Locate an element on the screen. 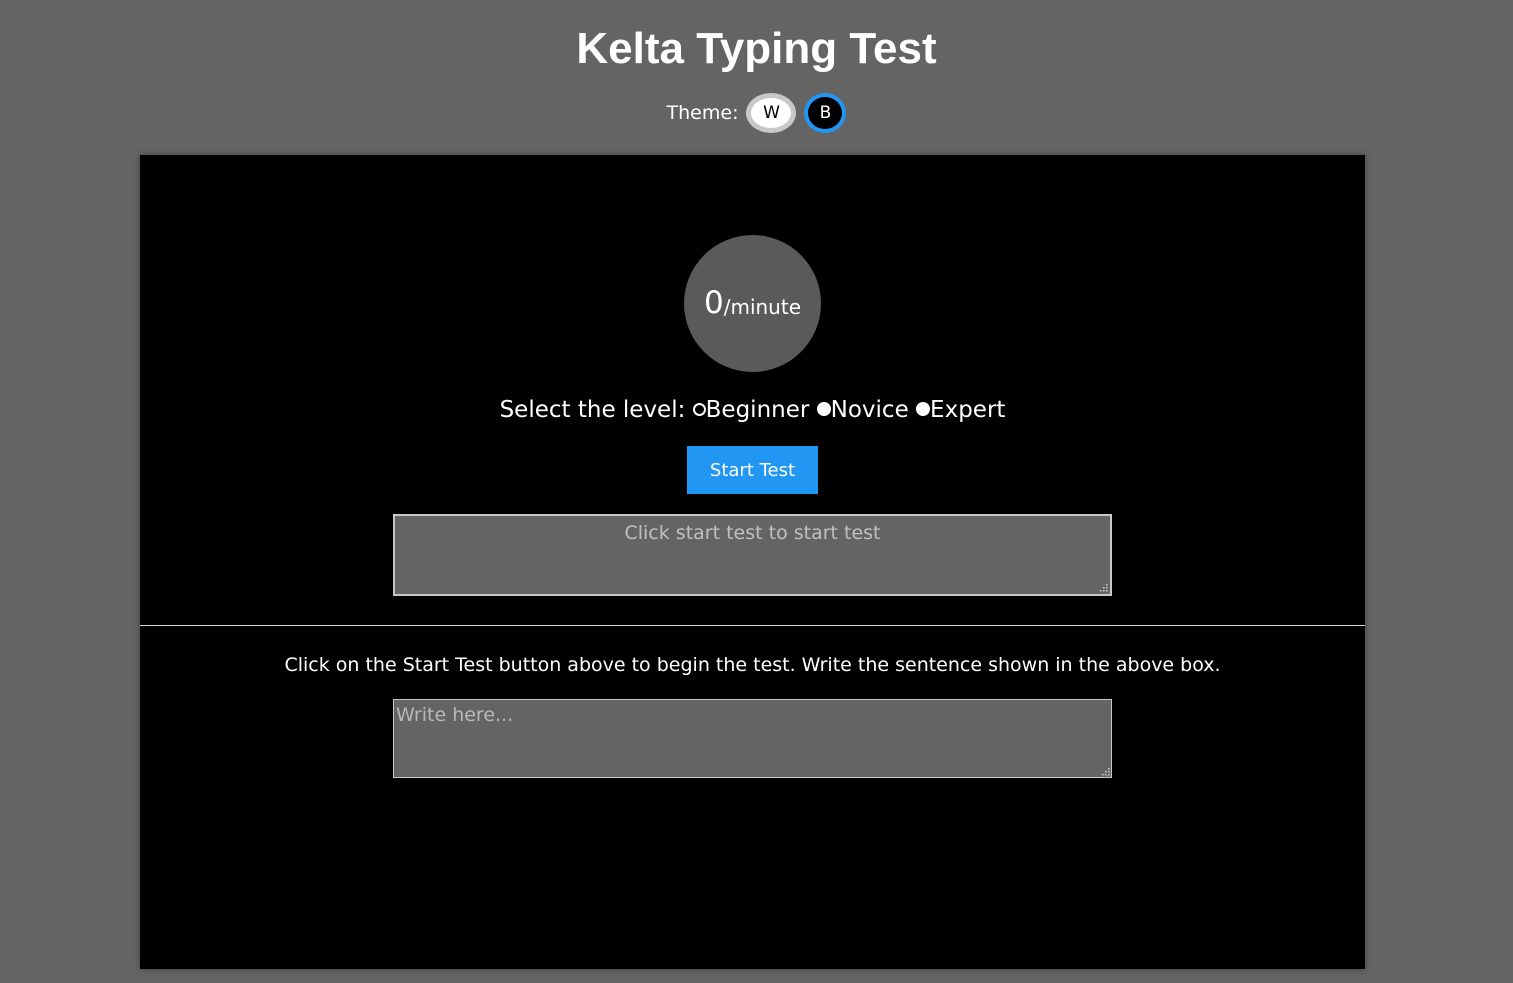 The height and width of the screenshot is (983, 1513). level-option-label: Novice is located at coordinates (869, 410).